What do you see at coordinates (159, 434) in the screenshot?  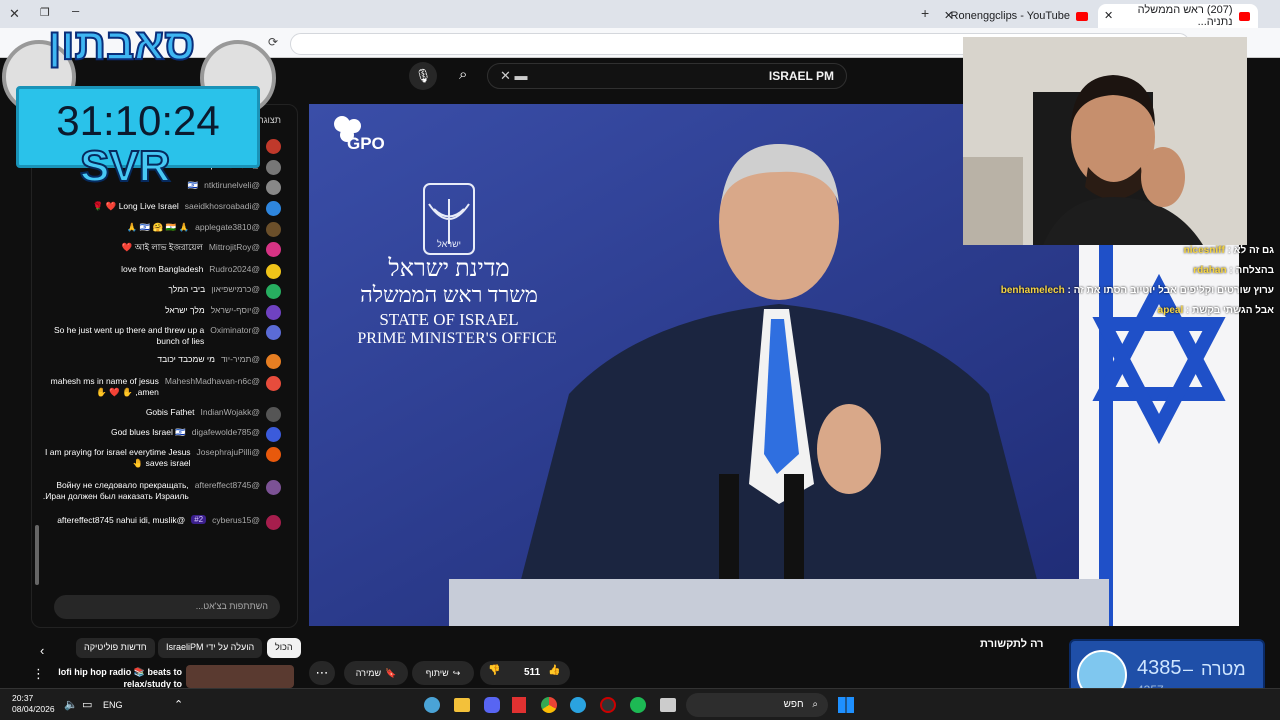 I see `chat-message: @digafewolde785 God blues Israel 🇮🇱` at bounding box center [159, 434].